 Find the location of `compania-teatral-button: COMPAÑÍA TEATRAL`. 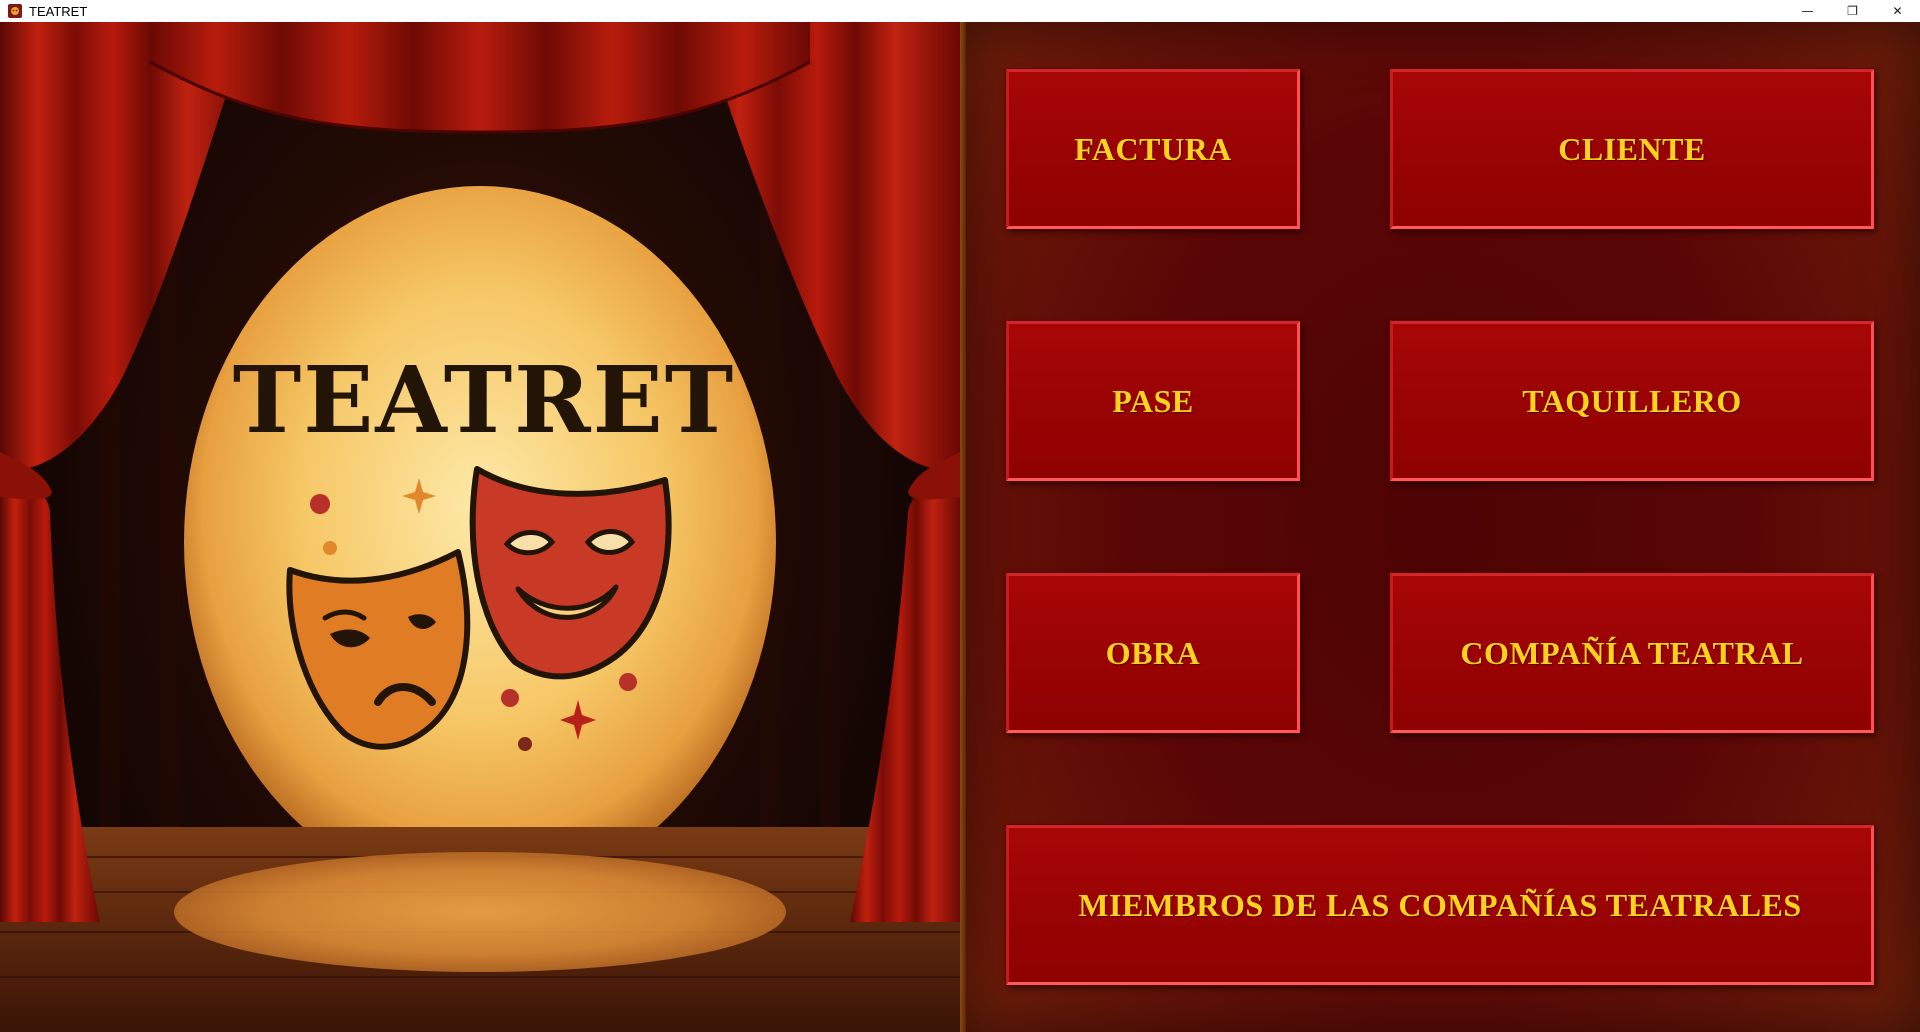

compania-teatral-button: COMPAÑÍA TEATRAL is located at coordinates (1632, 653).